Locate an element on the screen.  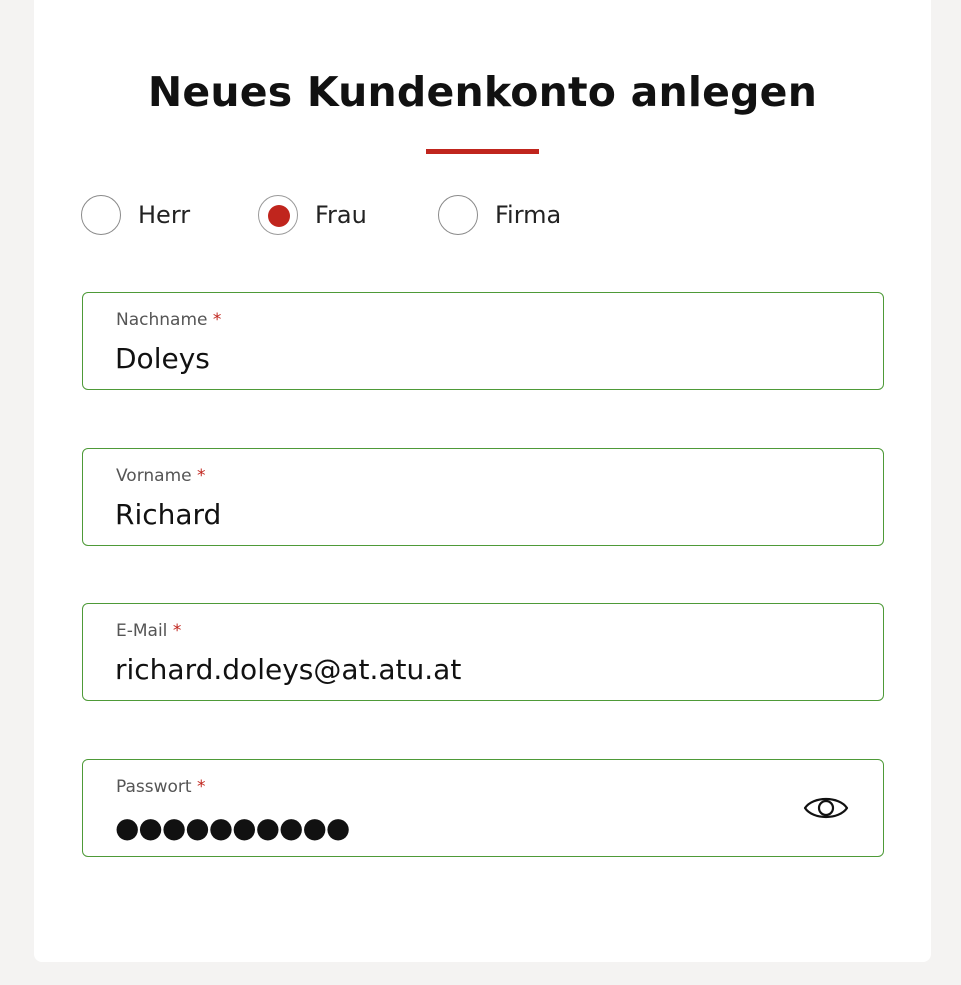
title-underline is located at coordinates (482, 151).